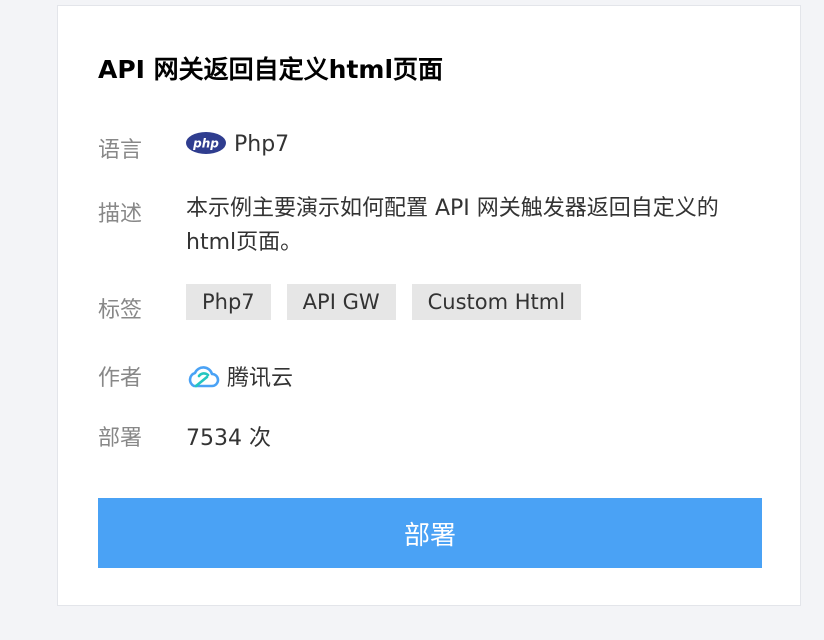  I want to click on language-label: 语言, so click(120, 150).